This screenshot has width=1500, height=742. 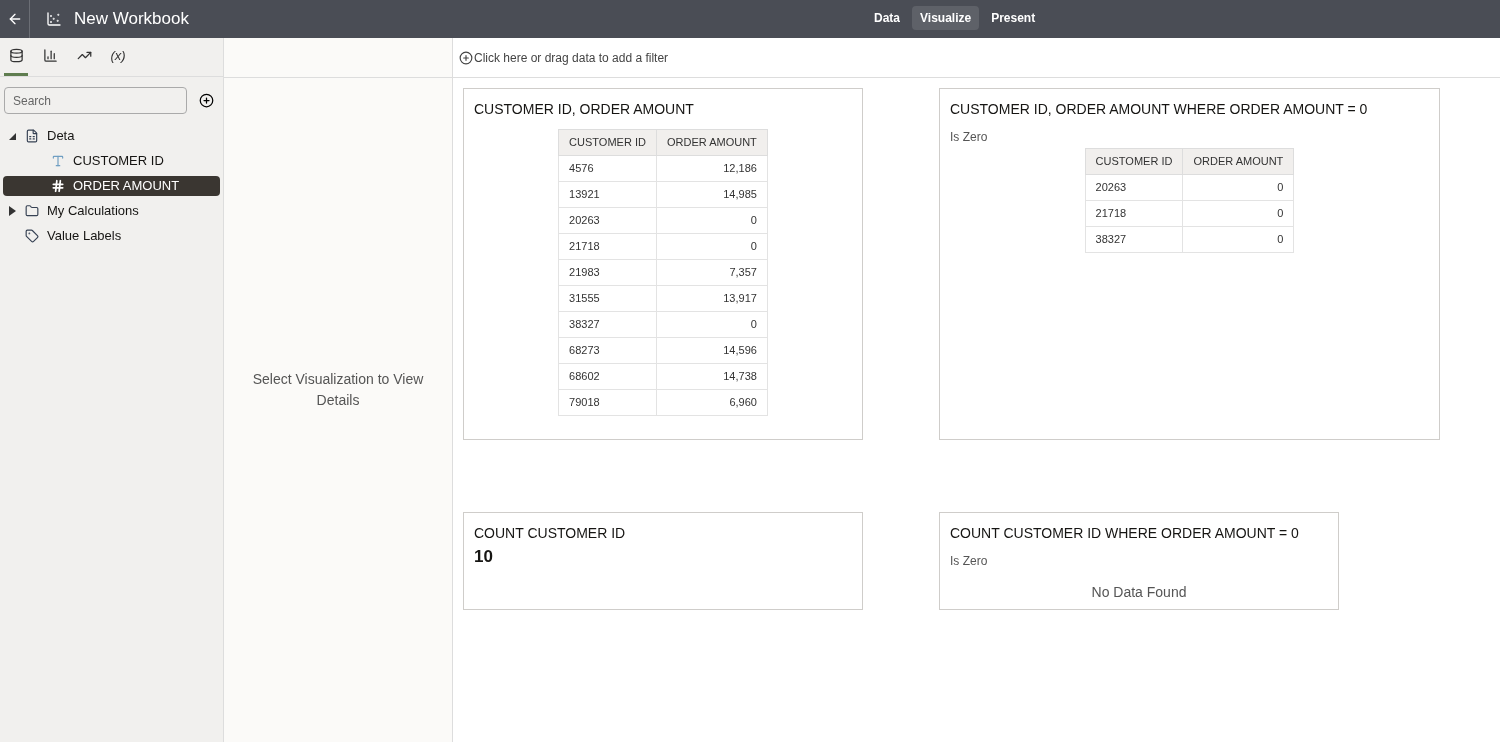 I want to click on visualization-card: COUNT CUSTOMER ID WHERE ORDER AMOUNT = 0 Is Zero No Data Found, so click(x=1139, y=561).